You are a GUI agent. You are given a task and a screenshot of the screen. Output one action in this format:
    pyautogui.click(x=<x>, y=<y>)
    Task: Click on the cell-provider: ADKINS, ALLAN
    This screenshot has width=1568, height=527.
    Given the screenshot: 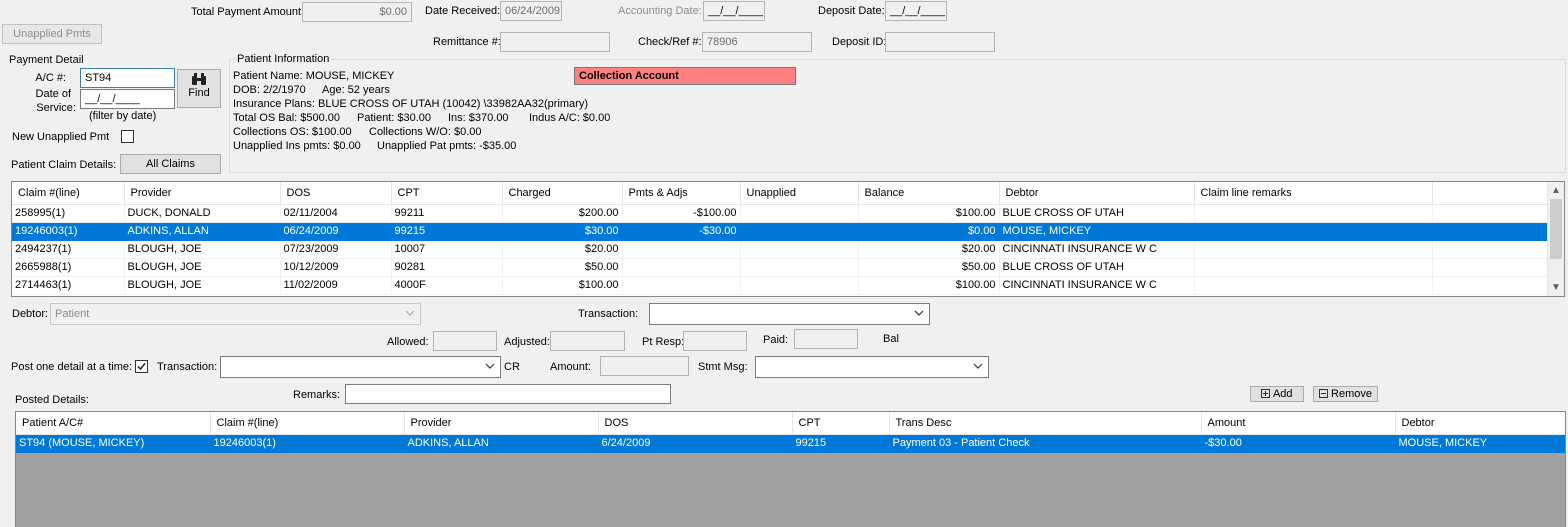 What is the action you would take?
    pyautogui.click(x=501, y=443)
    